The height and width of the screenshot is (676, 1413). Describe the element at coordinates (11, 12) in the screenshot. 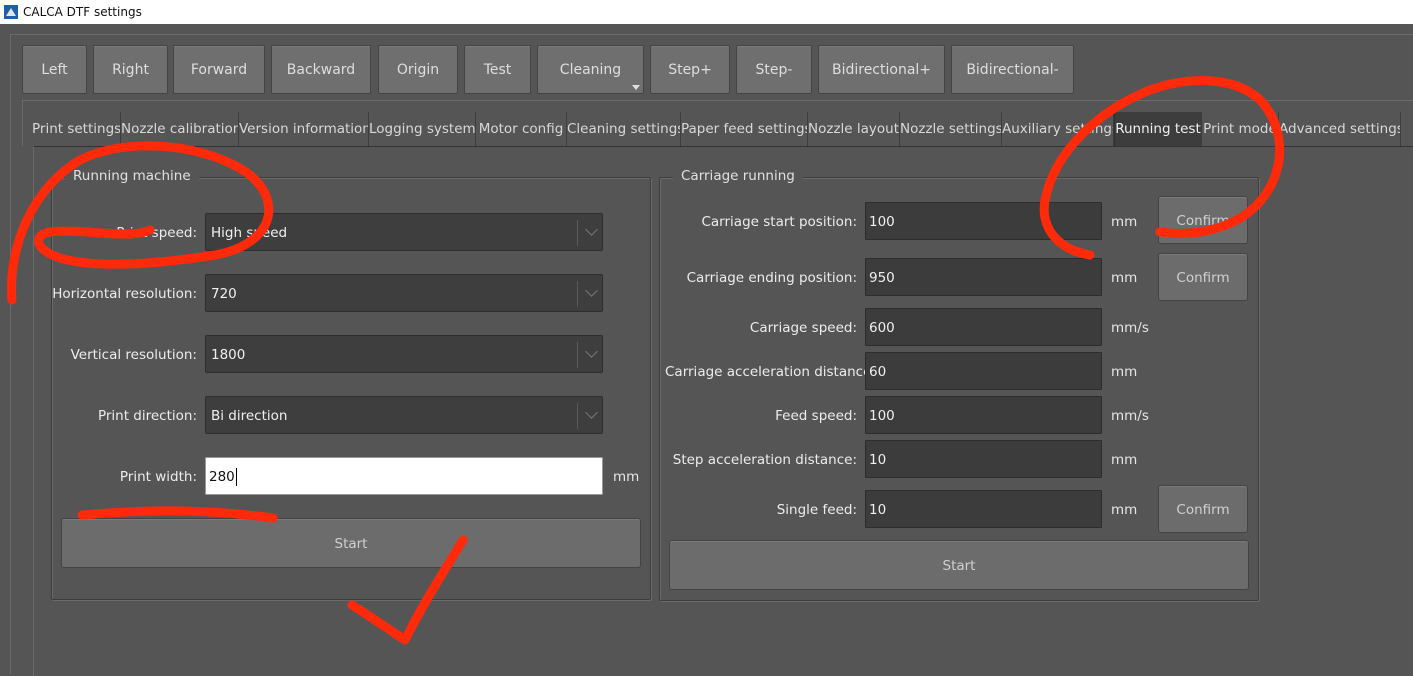

I see `app-logo-icon` at that location.